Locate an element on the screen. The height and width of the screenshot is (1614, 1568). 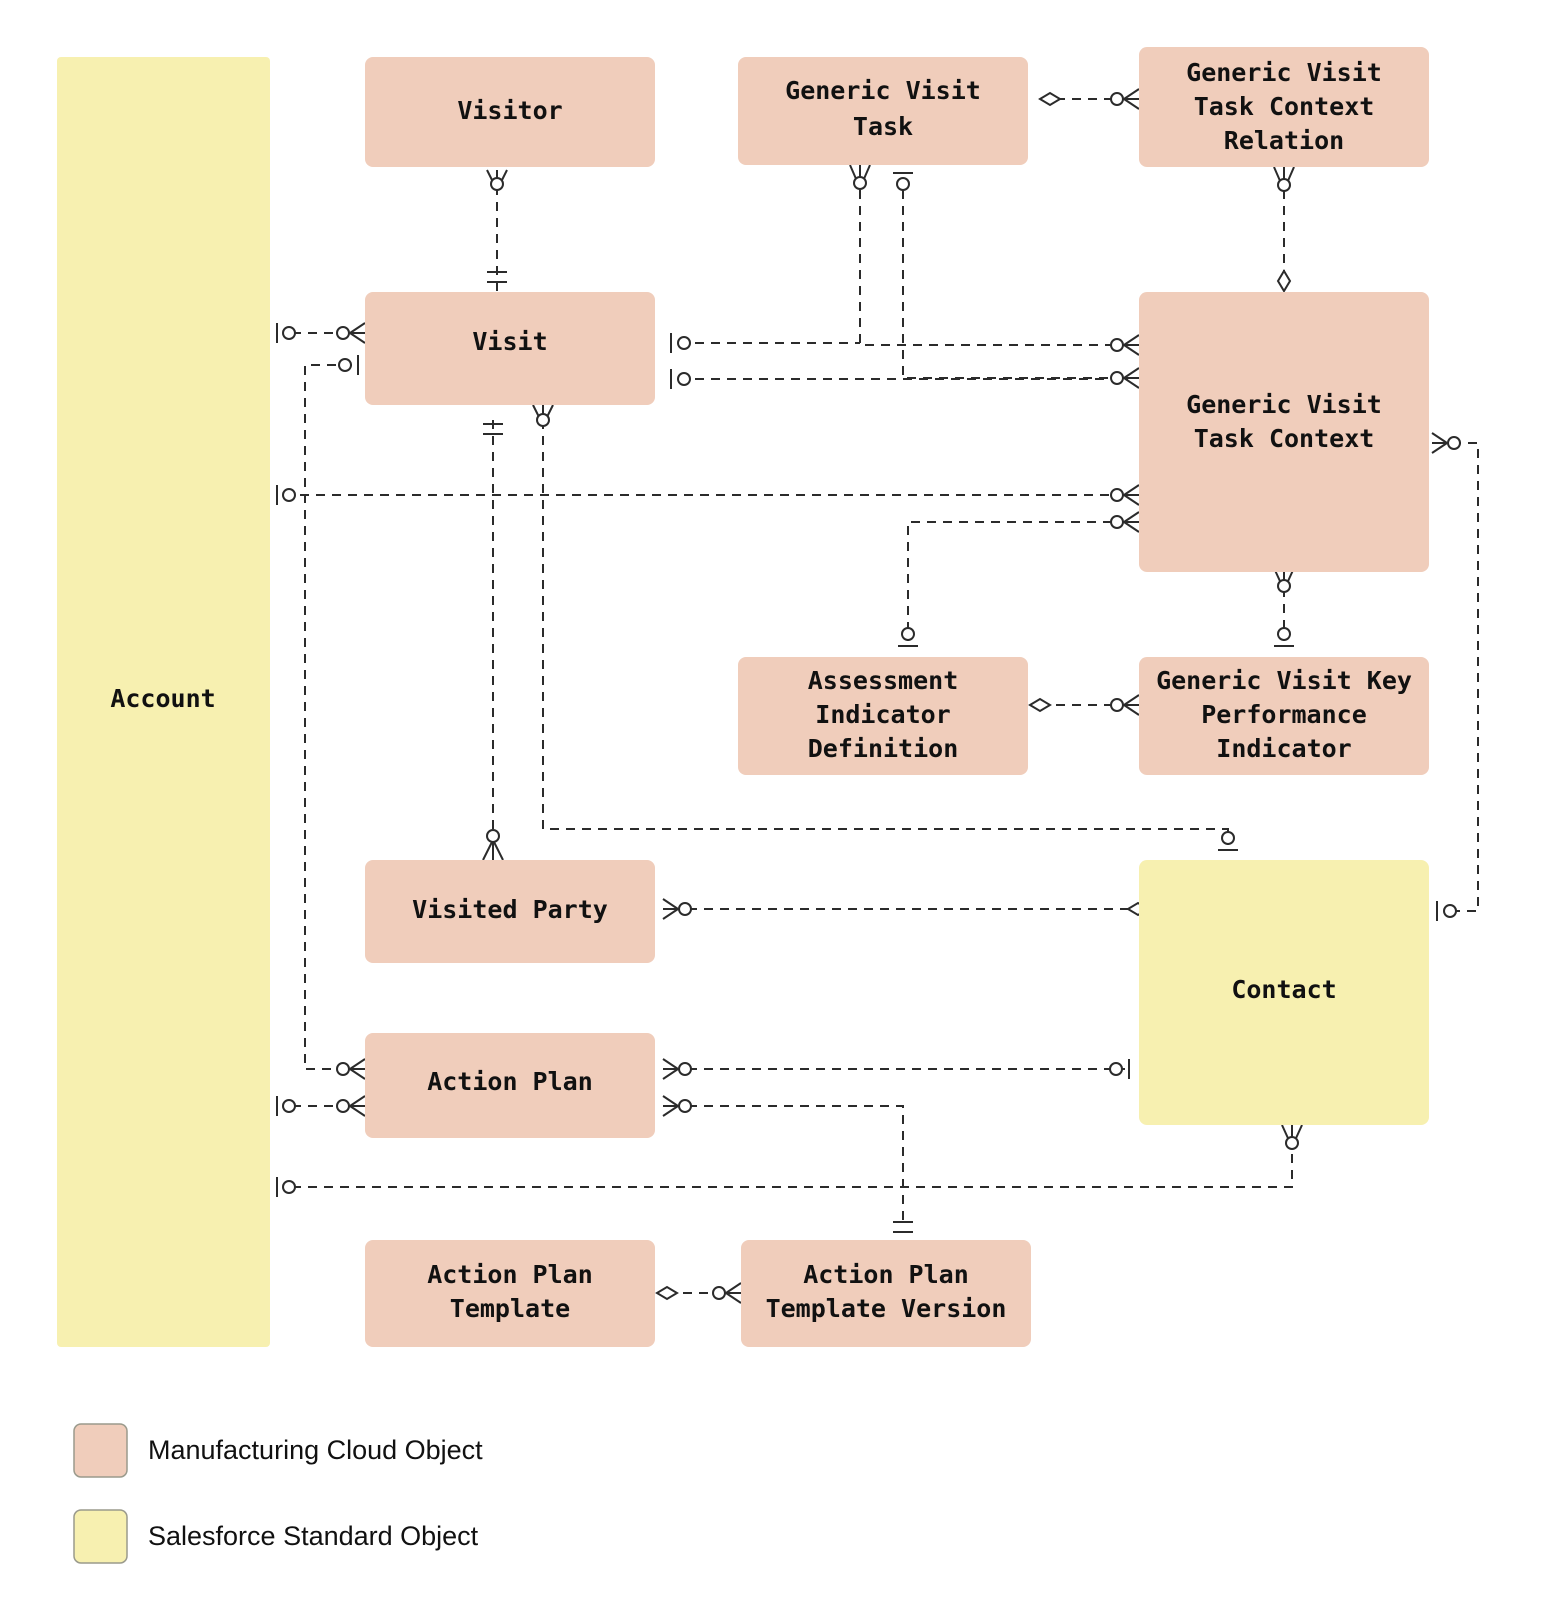
legend-swatch-salesforce is located at coordinates (100, 1536).